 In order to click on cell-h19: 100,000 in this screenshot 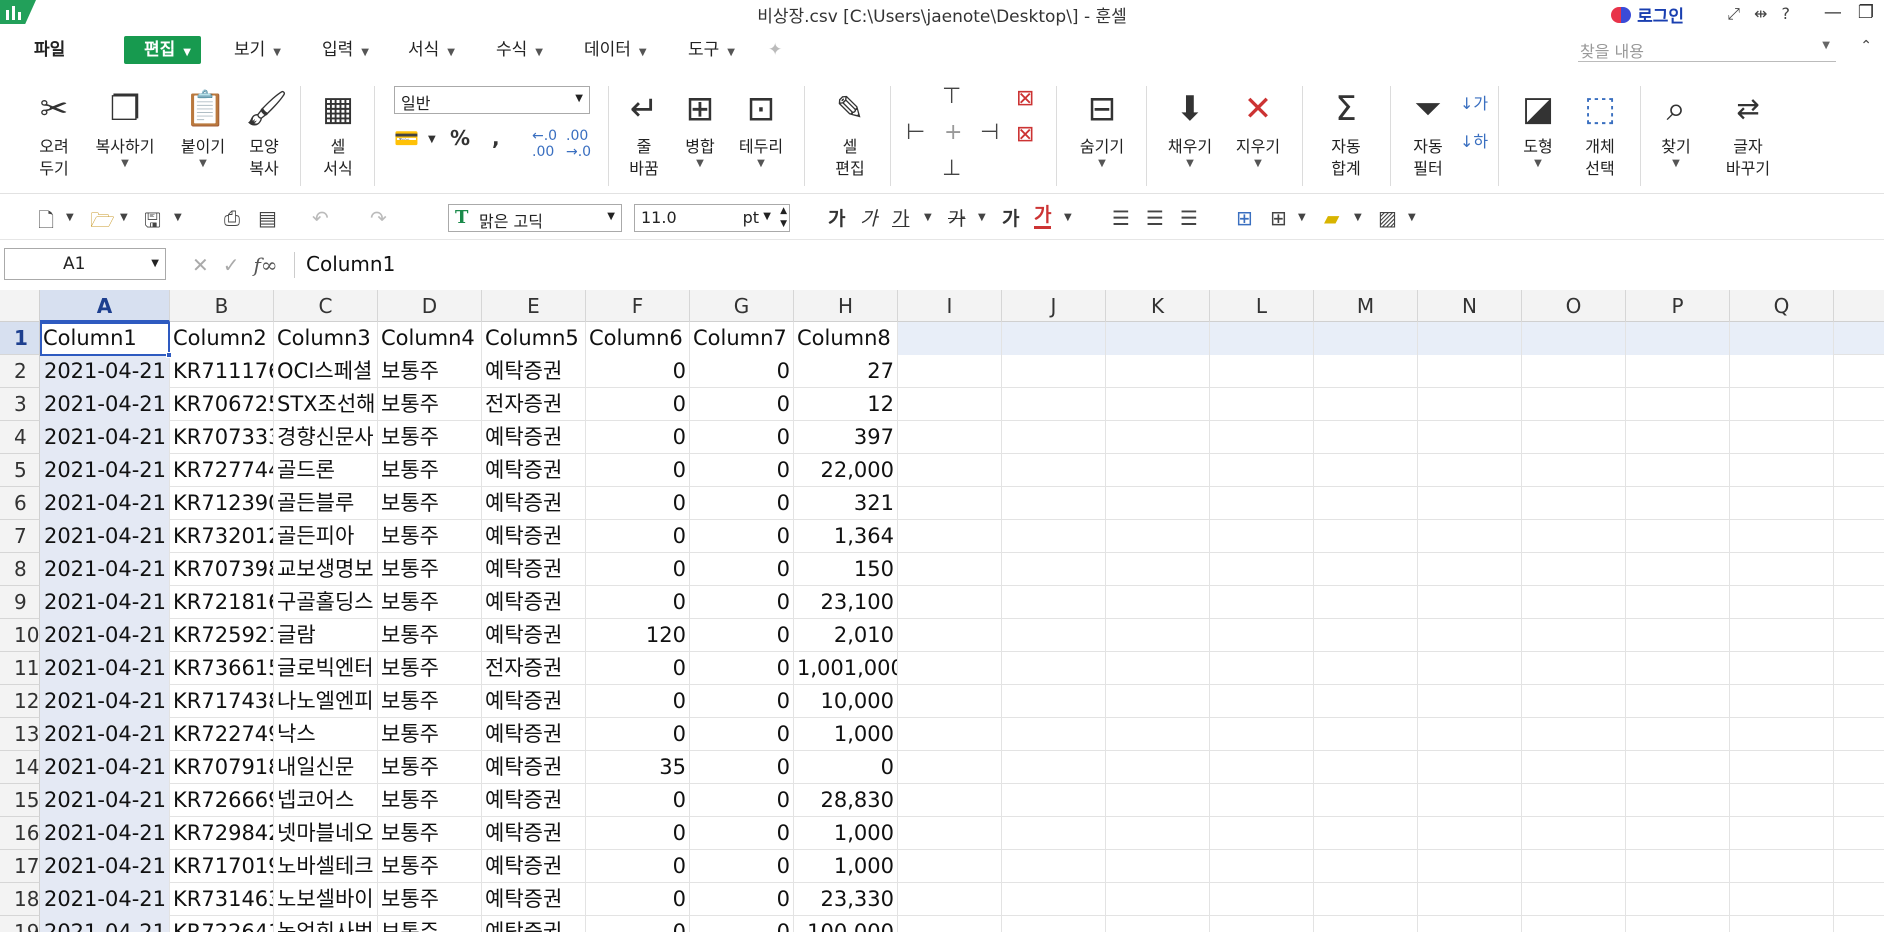, I will do `click(846, 924)`.